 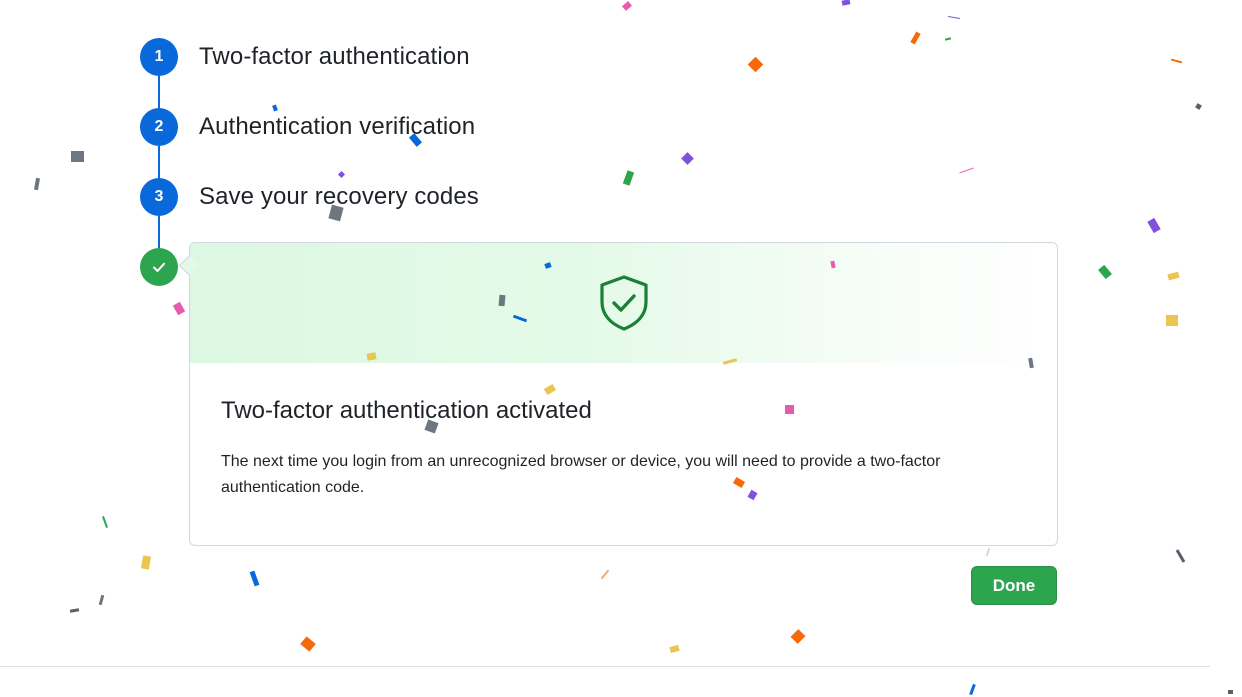 I want to click on done-button: Done, so click(x=1014, y=585).